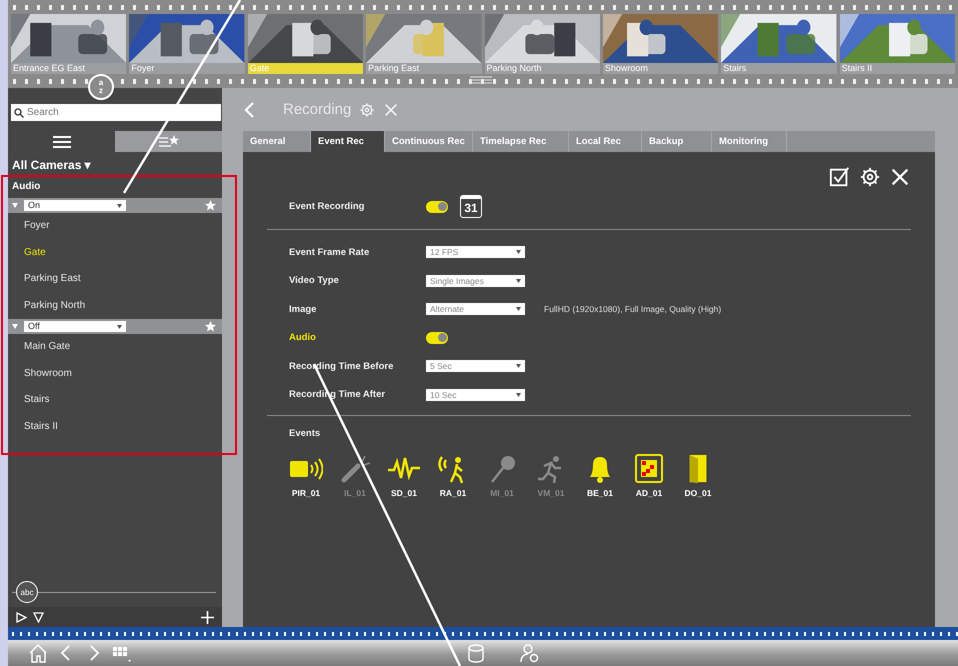  Describe the element at coordinates (306, 493) in the screenshot. I see `event-label: PIR_01` at that location.